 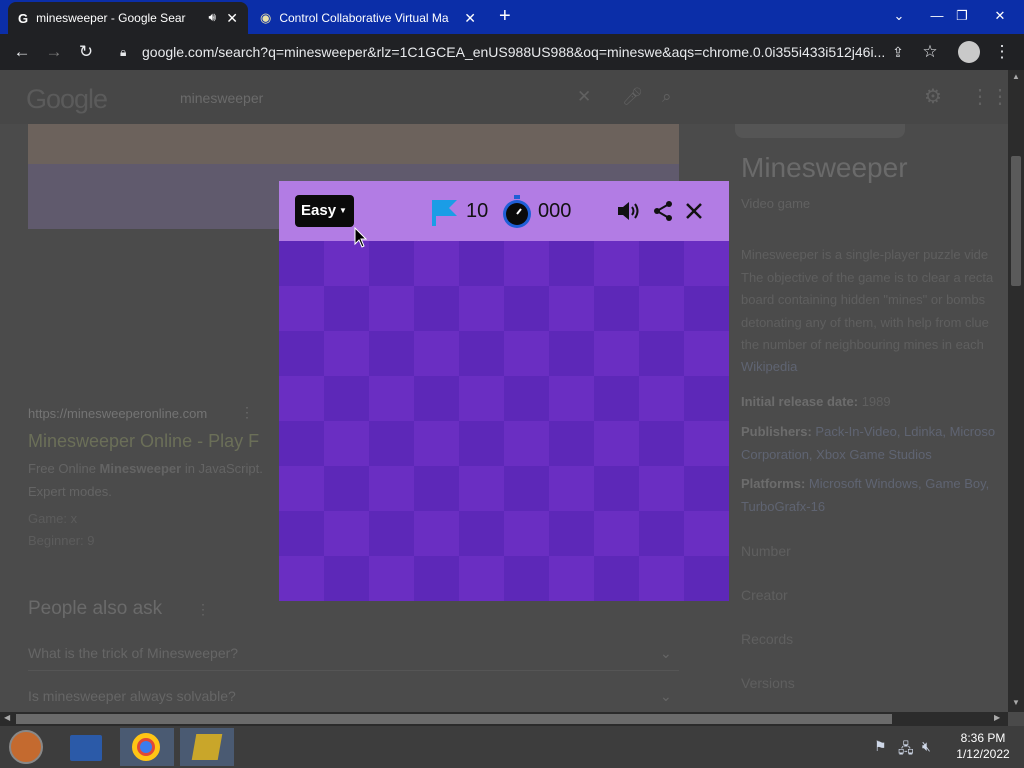 I want to click on volume-muted-icon: 🔇︎, so click(x=926, y=746).